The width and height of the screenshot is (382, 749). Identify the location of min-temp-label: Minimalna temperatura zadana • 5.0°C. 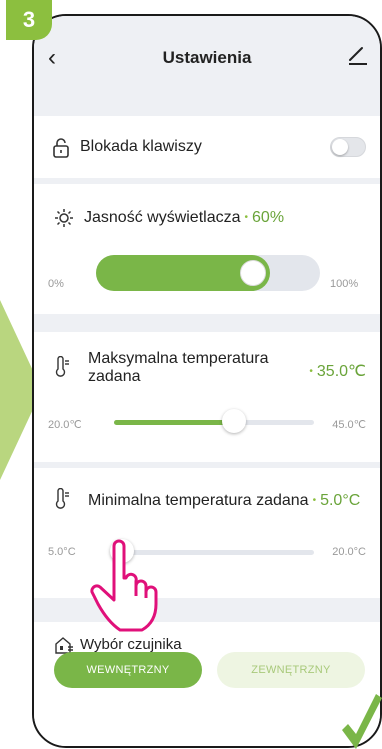
(224, 501).